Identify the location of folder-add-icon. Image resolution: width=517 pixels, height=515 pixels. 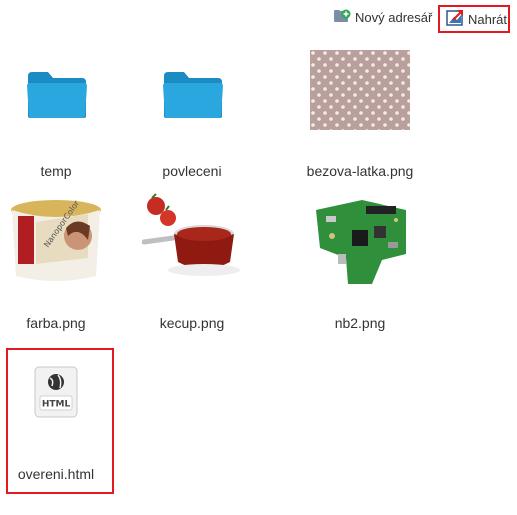
(342, 17).